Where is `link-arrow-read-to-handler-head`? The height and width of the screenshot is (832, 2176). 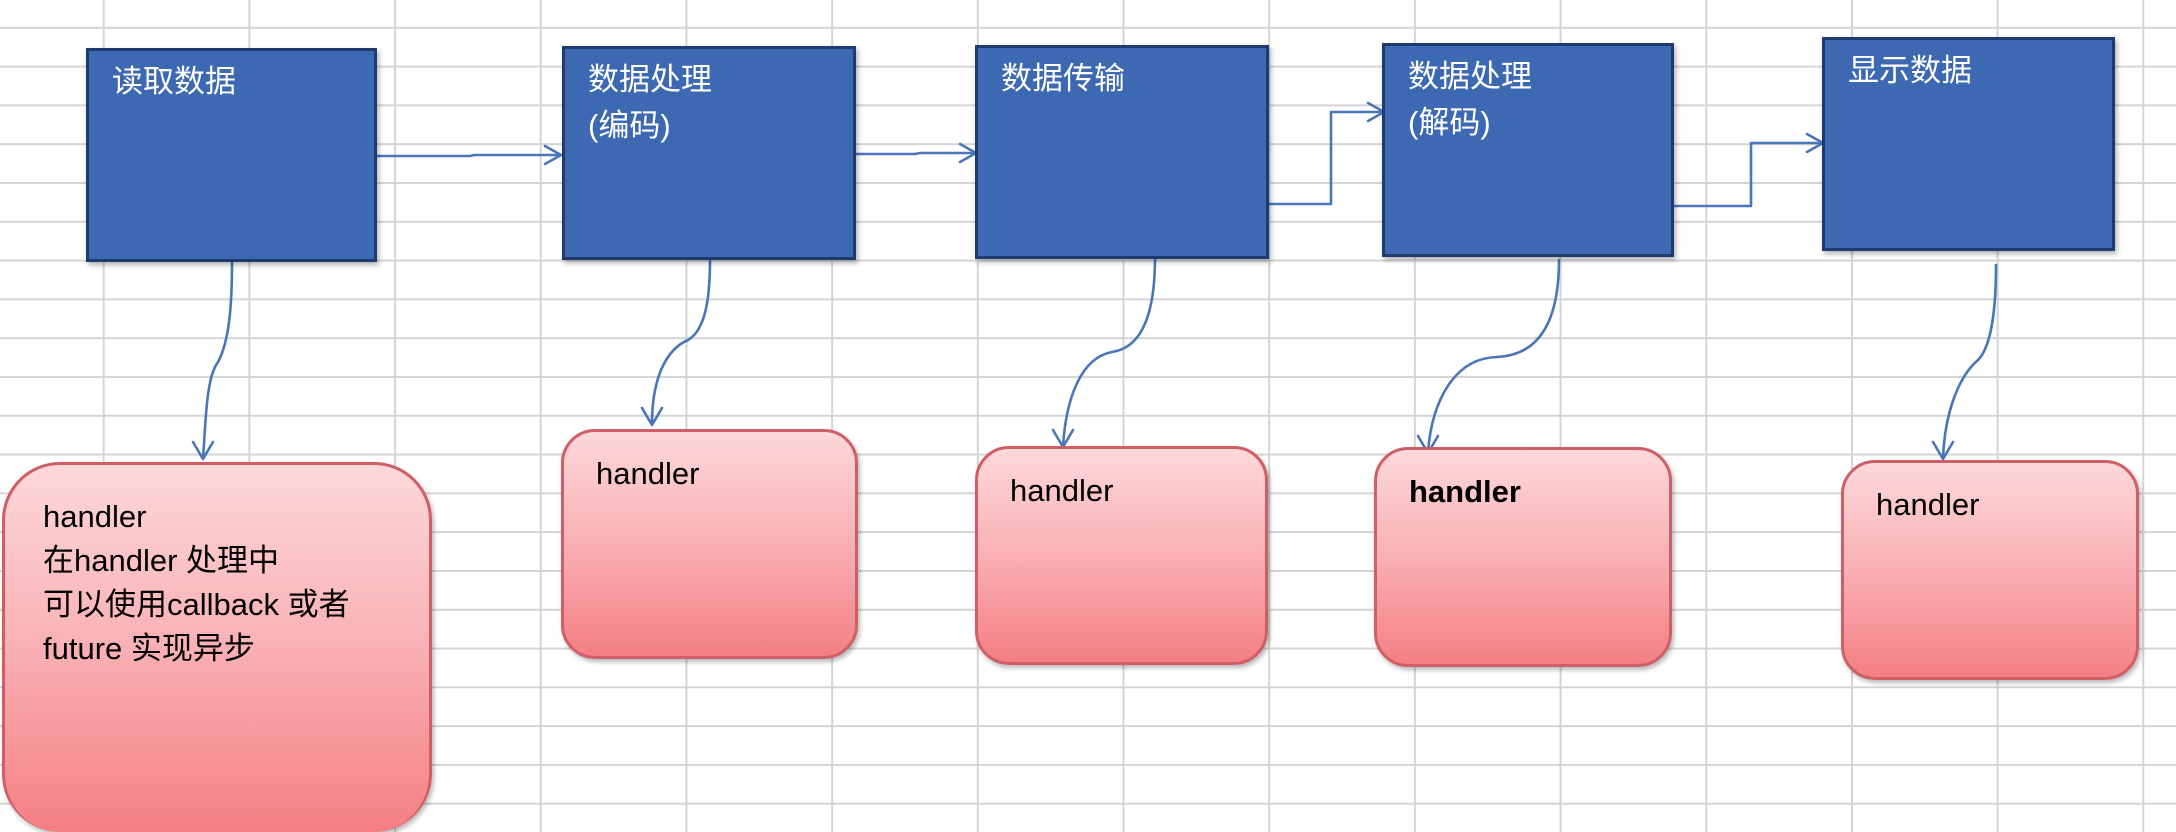 link-arrow-read-to-handler-head is located at coordinates (203, 450).